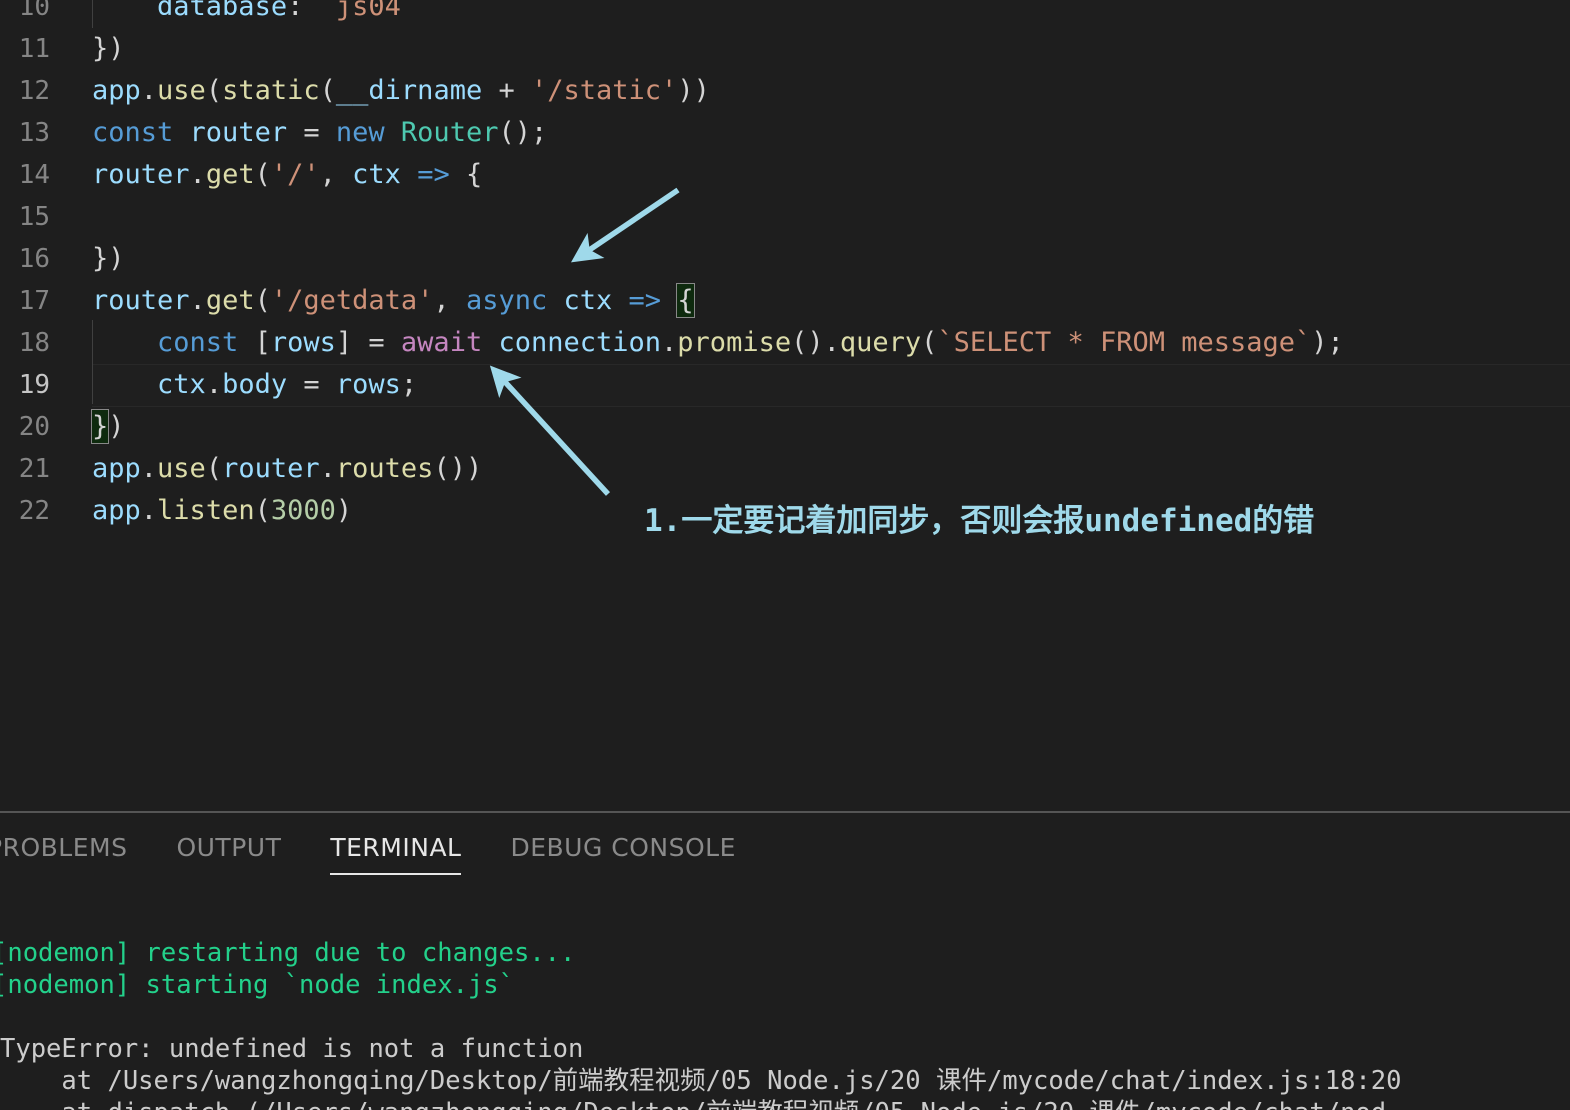  Describe the element at coordinates (206, 510) in the screenshot. I see `code-token: listen` at that location.